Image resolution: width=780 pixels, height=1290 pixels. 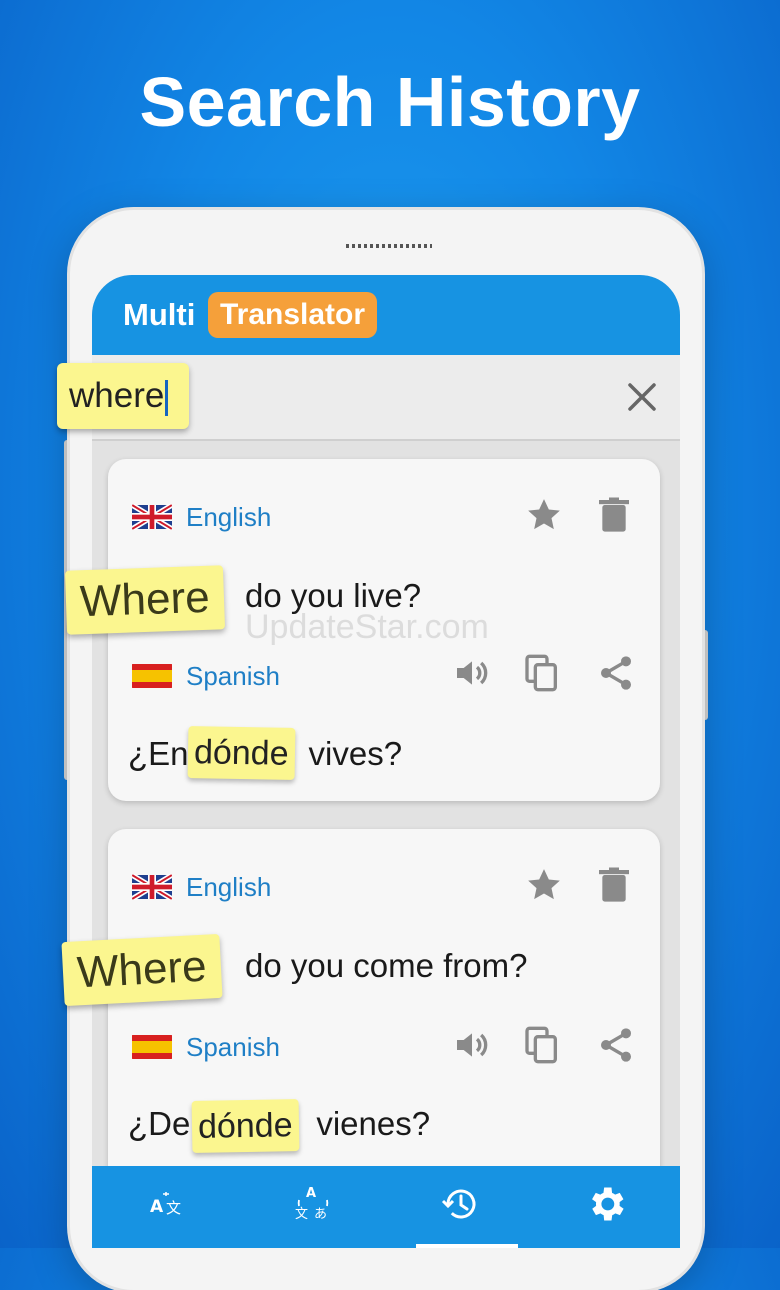 What do you see at coordinates (117, 395) in the screenshot?
I see `search-query: where` at bounding box center [117, 395].